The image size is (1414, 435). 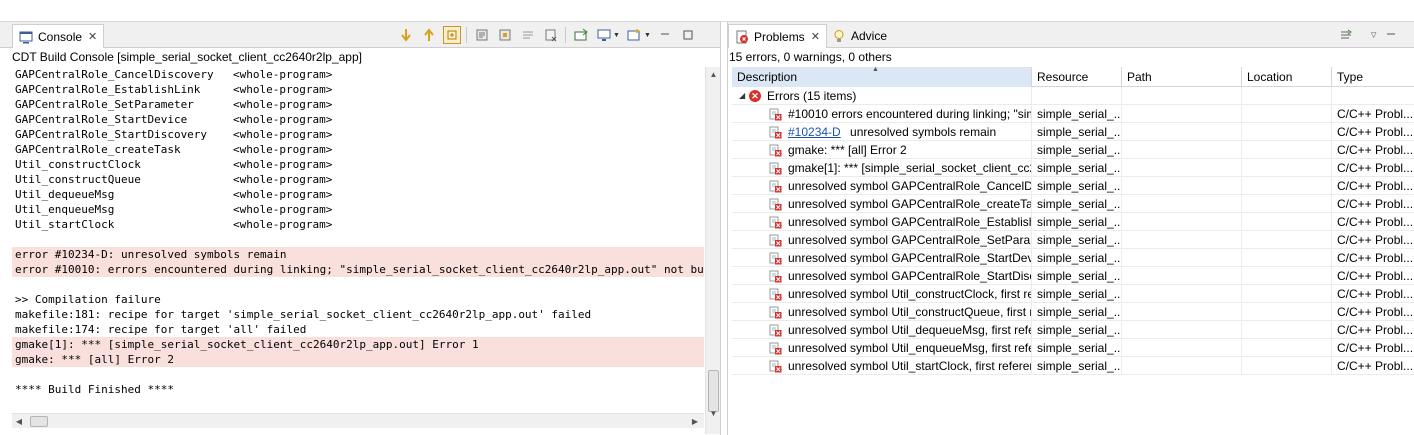 What do you see at coordinates (551, 35) in the screenshot?
I see `clear-console-icon` at bounding box center [551, 35].